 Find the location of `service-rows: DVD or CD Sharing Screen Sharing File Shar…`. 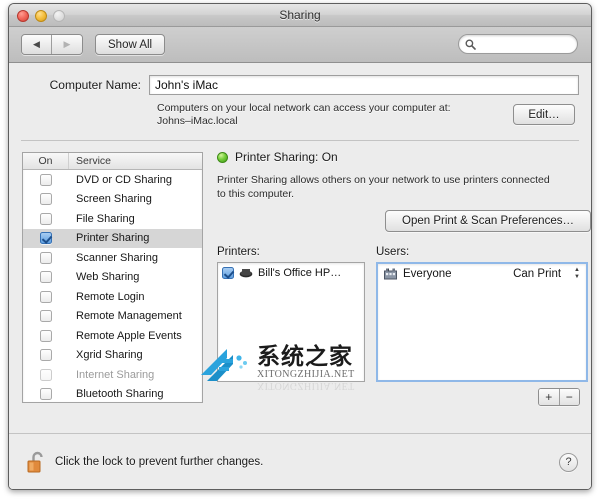

service-rows: DVD or CD Sharing Screen Sharing File Shar… is located at coordinates (112, 286).